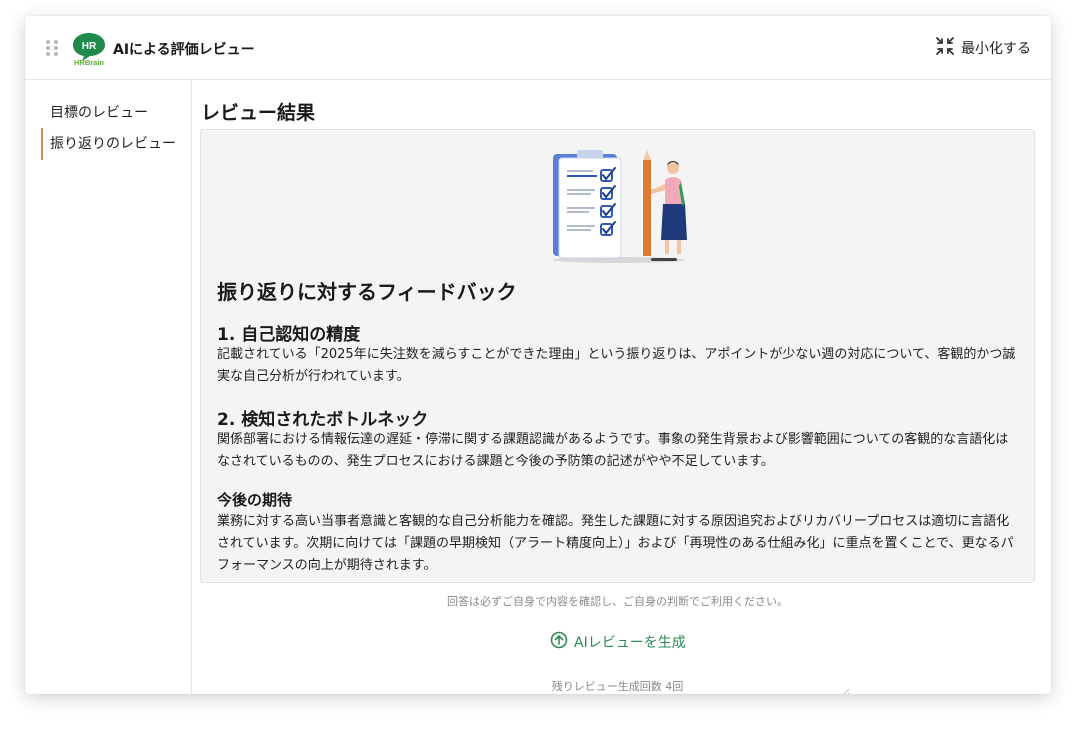 The width and height of the screenshot is (1082, 734). What do you see at coordinates (996, 49) in the screenshot?
I see `minimize-label: 最小化する` at bounding box center [996, 49].